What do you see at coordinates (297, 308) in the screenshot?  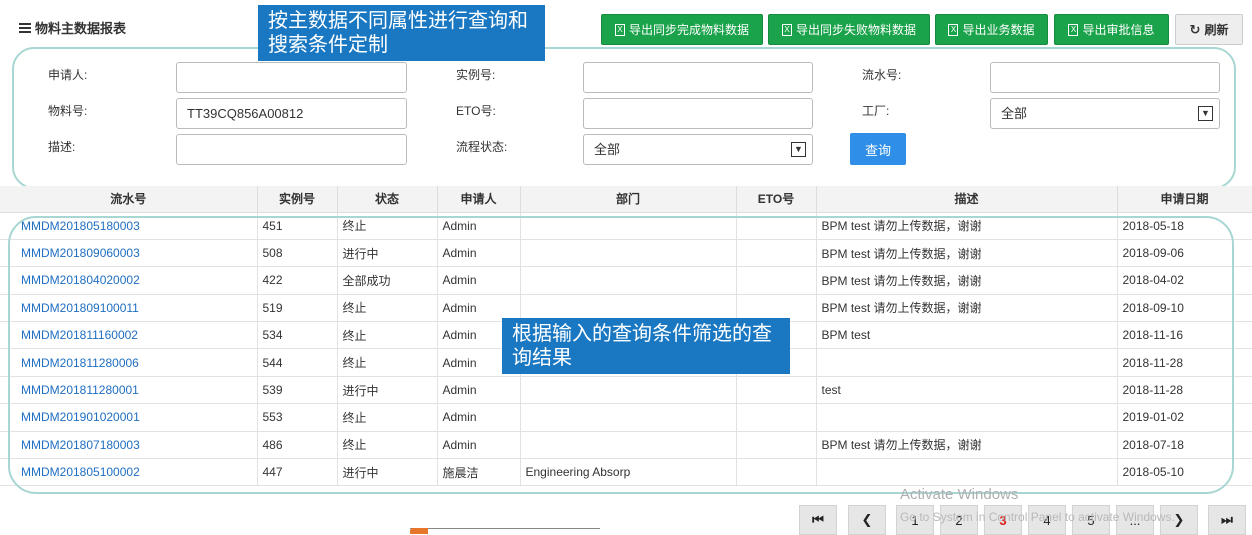 I see `table-cell: 519` at bounding box center [297, 308].